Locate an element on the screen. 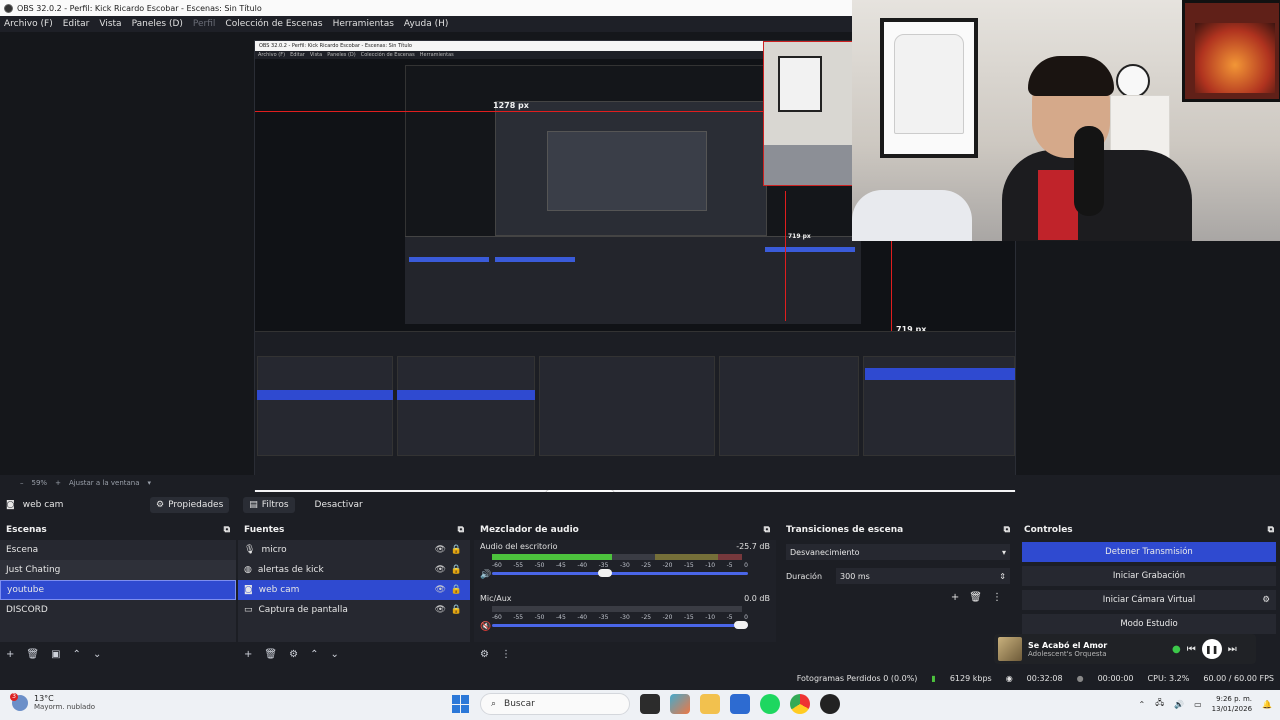  zoom-minus-icon: – is located at coordinates (22, 483).